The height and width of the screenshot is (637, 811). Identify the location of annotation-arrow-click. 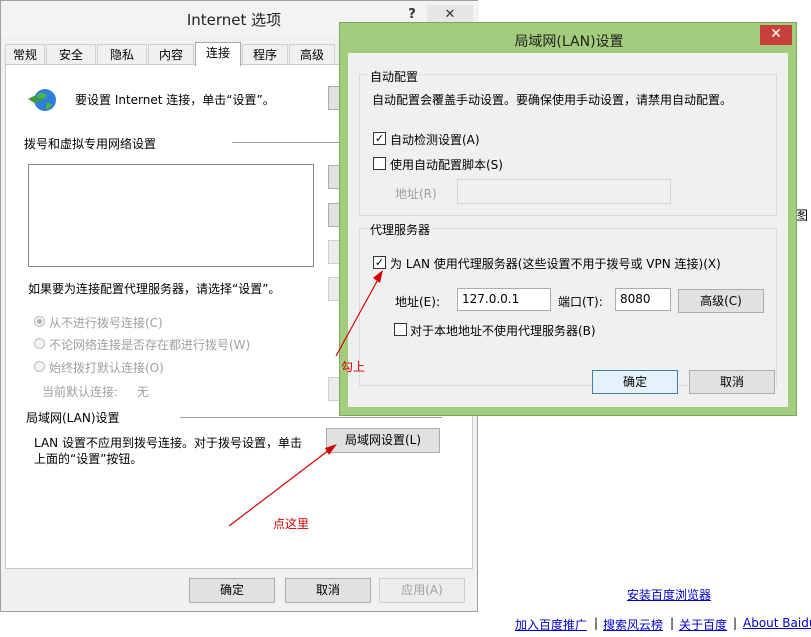
(282, 485).